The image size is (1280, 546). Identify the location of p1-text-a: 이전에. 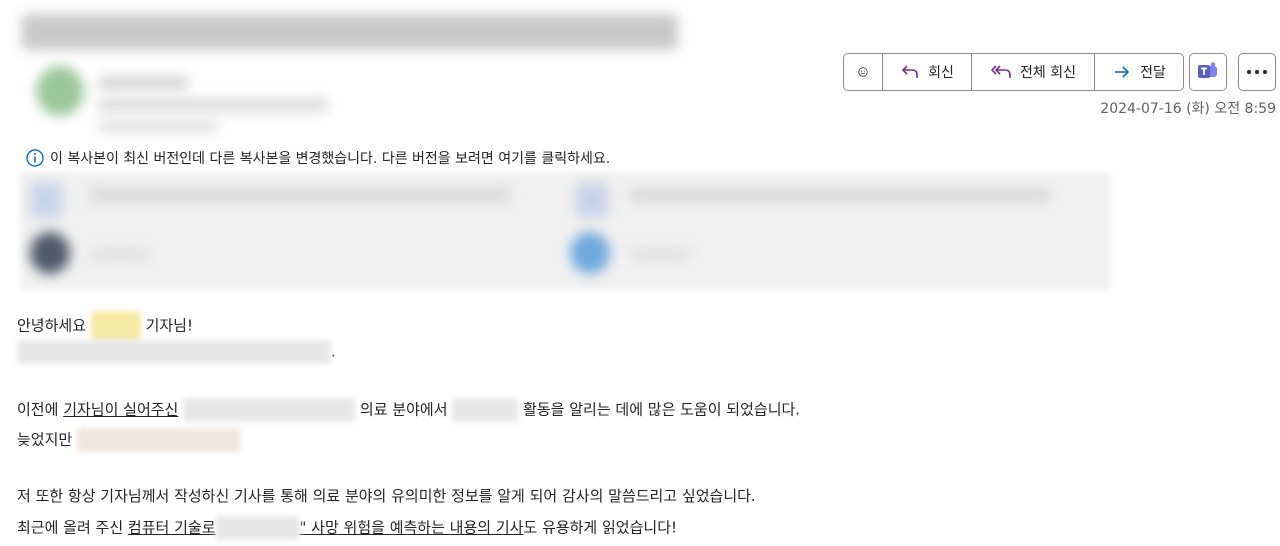
(38, 409).